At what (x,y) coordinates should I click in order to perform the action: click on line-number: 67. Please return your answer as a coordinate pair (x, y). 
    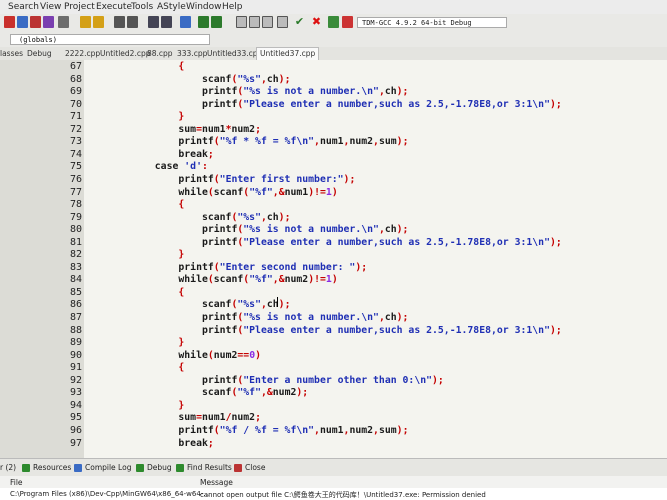
    Looking at the image, I should click on (75, 66).